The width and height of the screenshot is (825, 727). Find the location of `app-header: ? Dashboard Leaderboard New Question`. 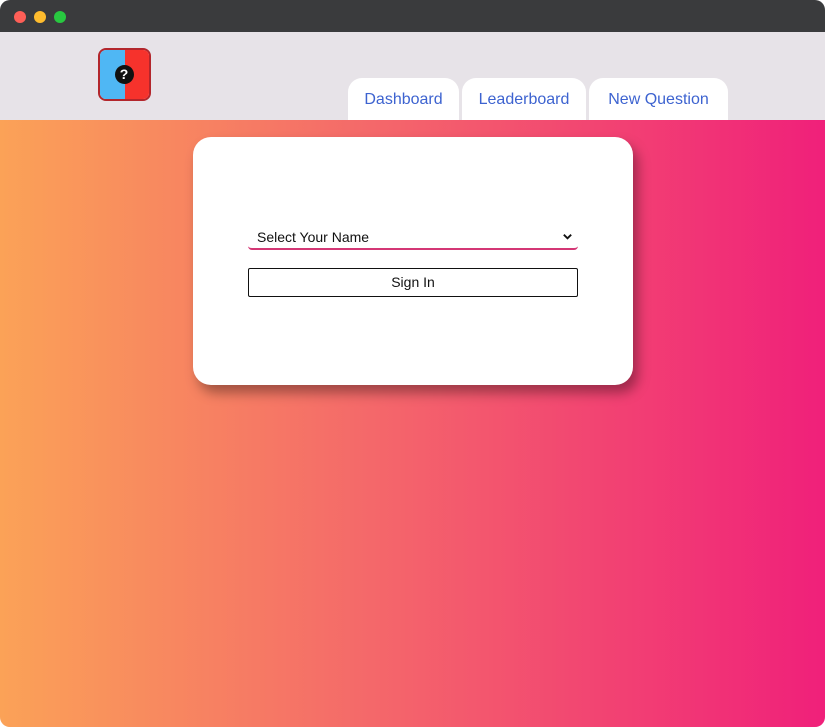

app-header: ? Dashboard Leaderboard New Question is located at coordinates (412, 76).